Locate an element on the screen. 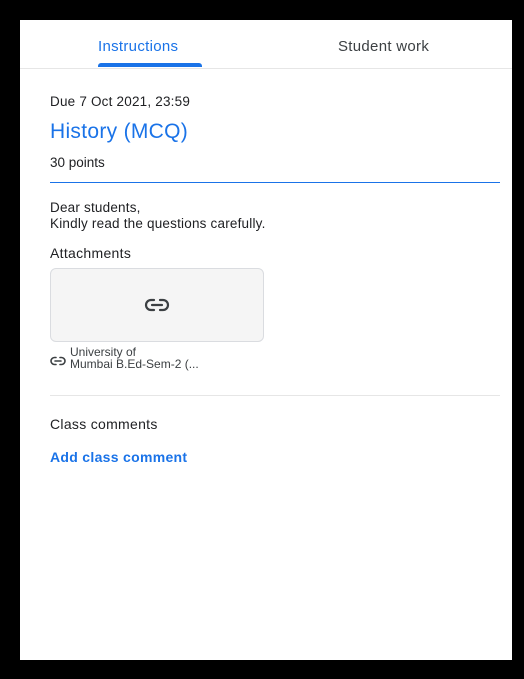 This screenshot has width=524, height=679. attachment-card is located at coordinates (157, 305).